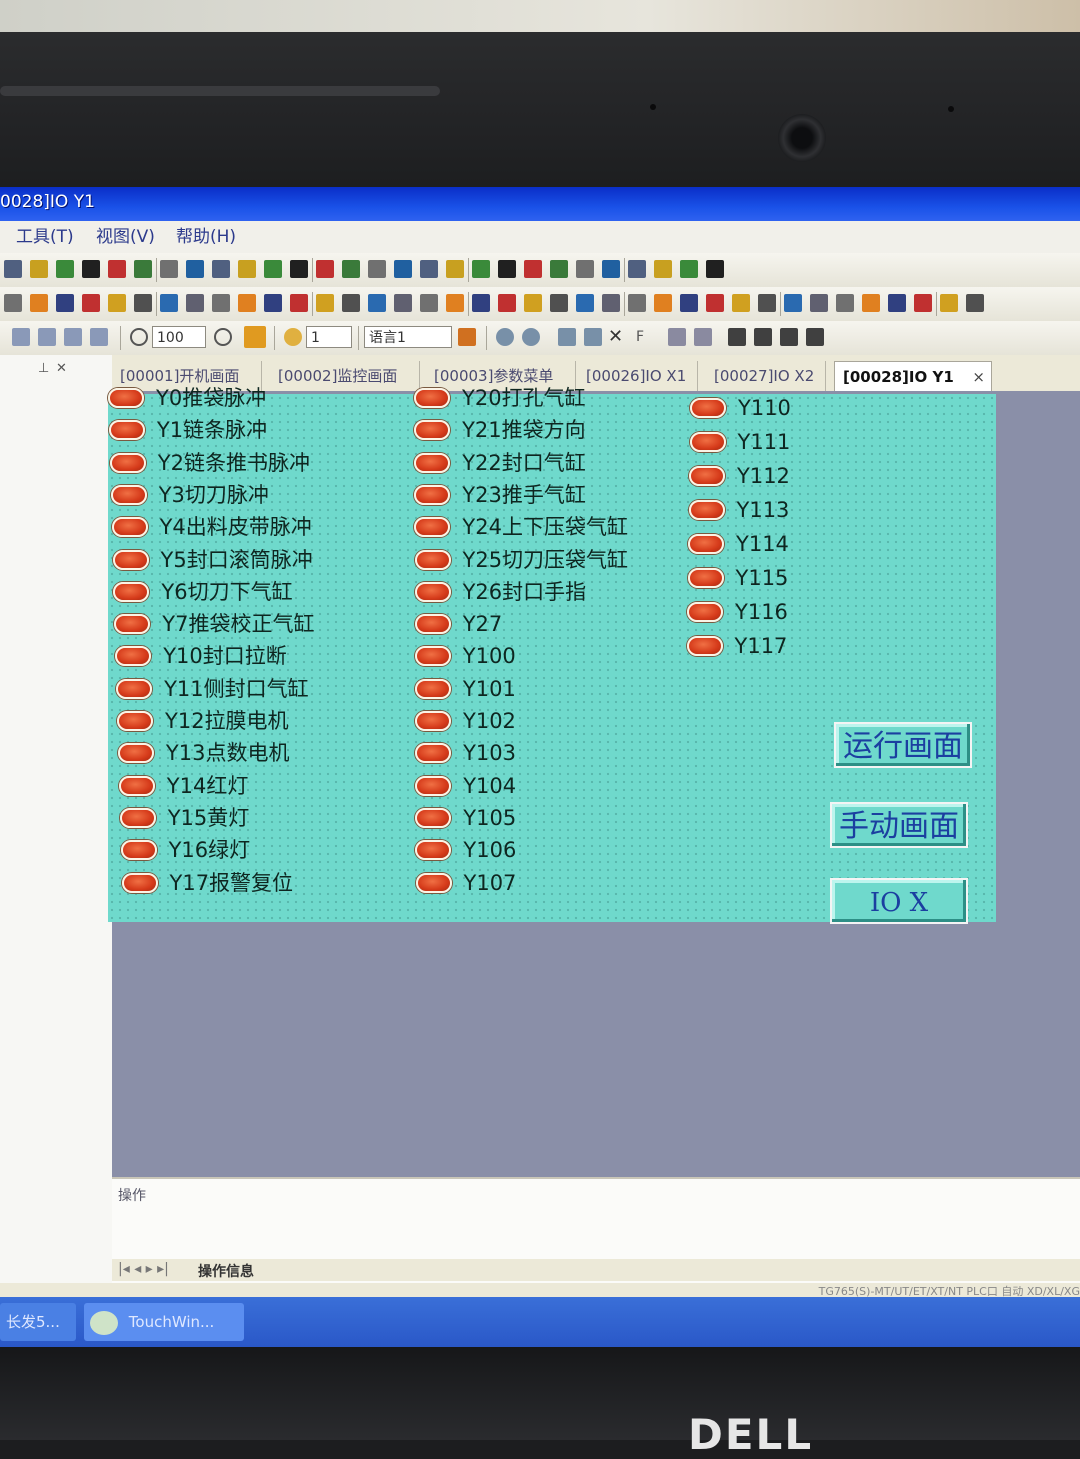  What do you see at coordinates (45, 237) in the screenshot?
I see `menu-tools: 工具(T)` at bounding box center [45, 237].